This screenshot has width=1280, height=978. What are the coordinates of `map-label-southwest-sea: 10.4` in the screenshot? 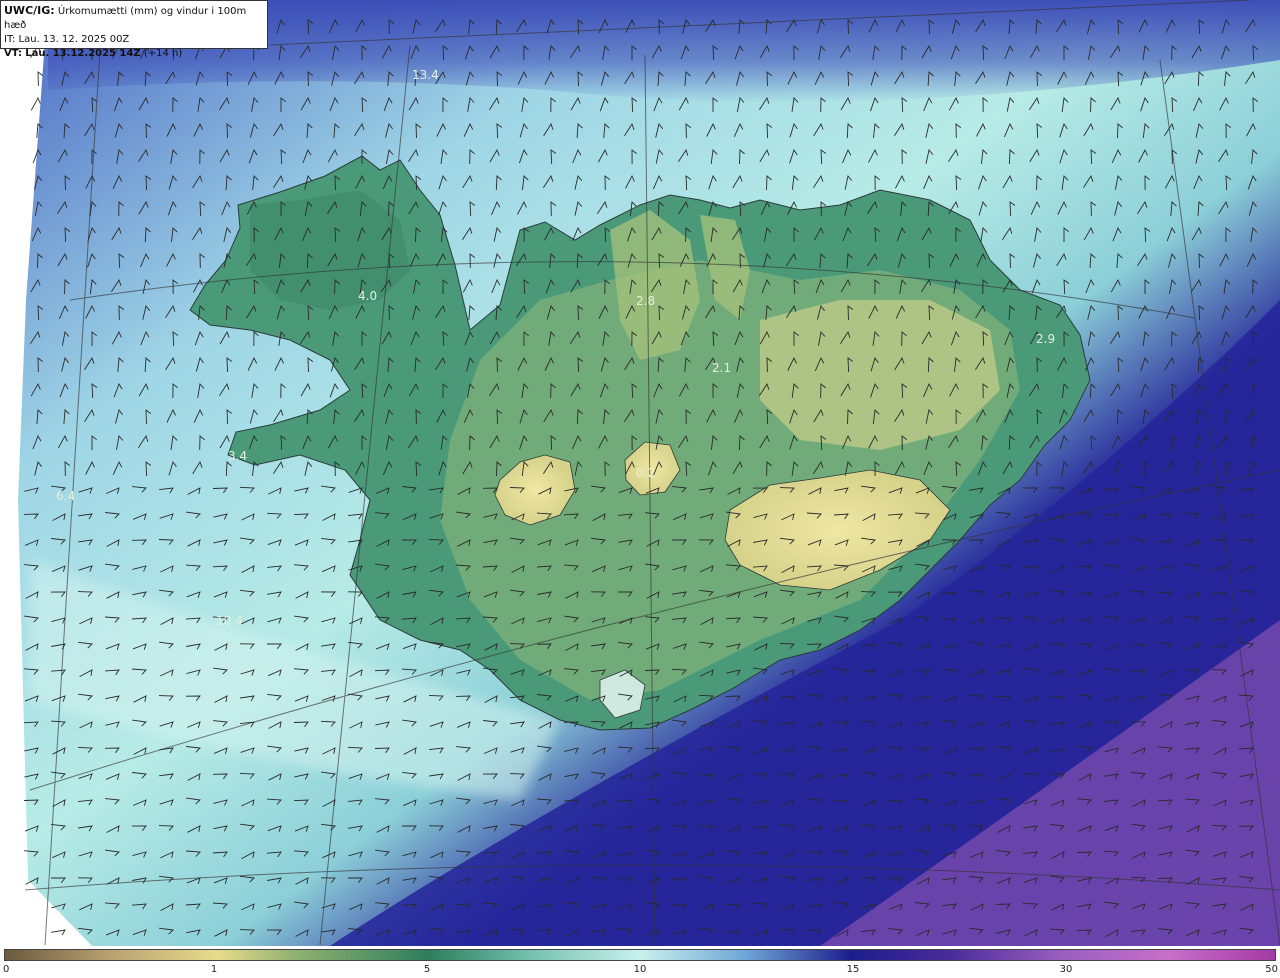 It's located at (229, 621).